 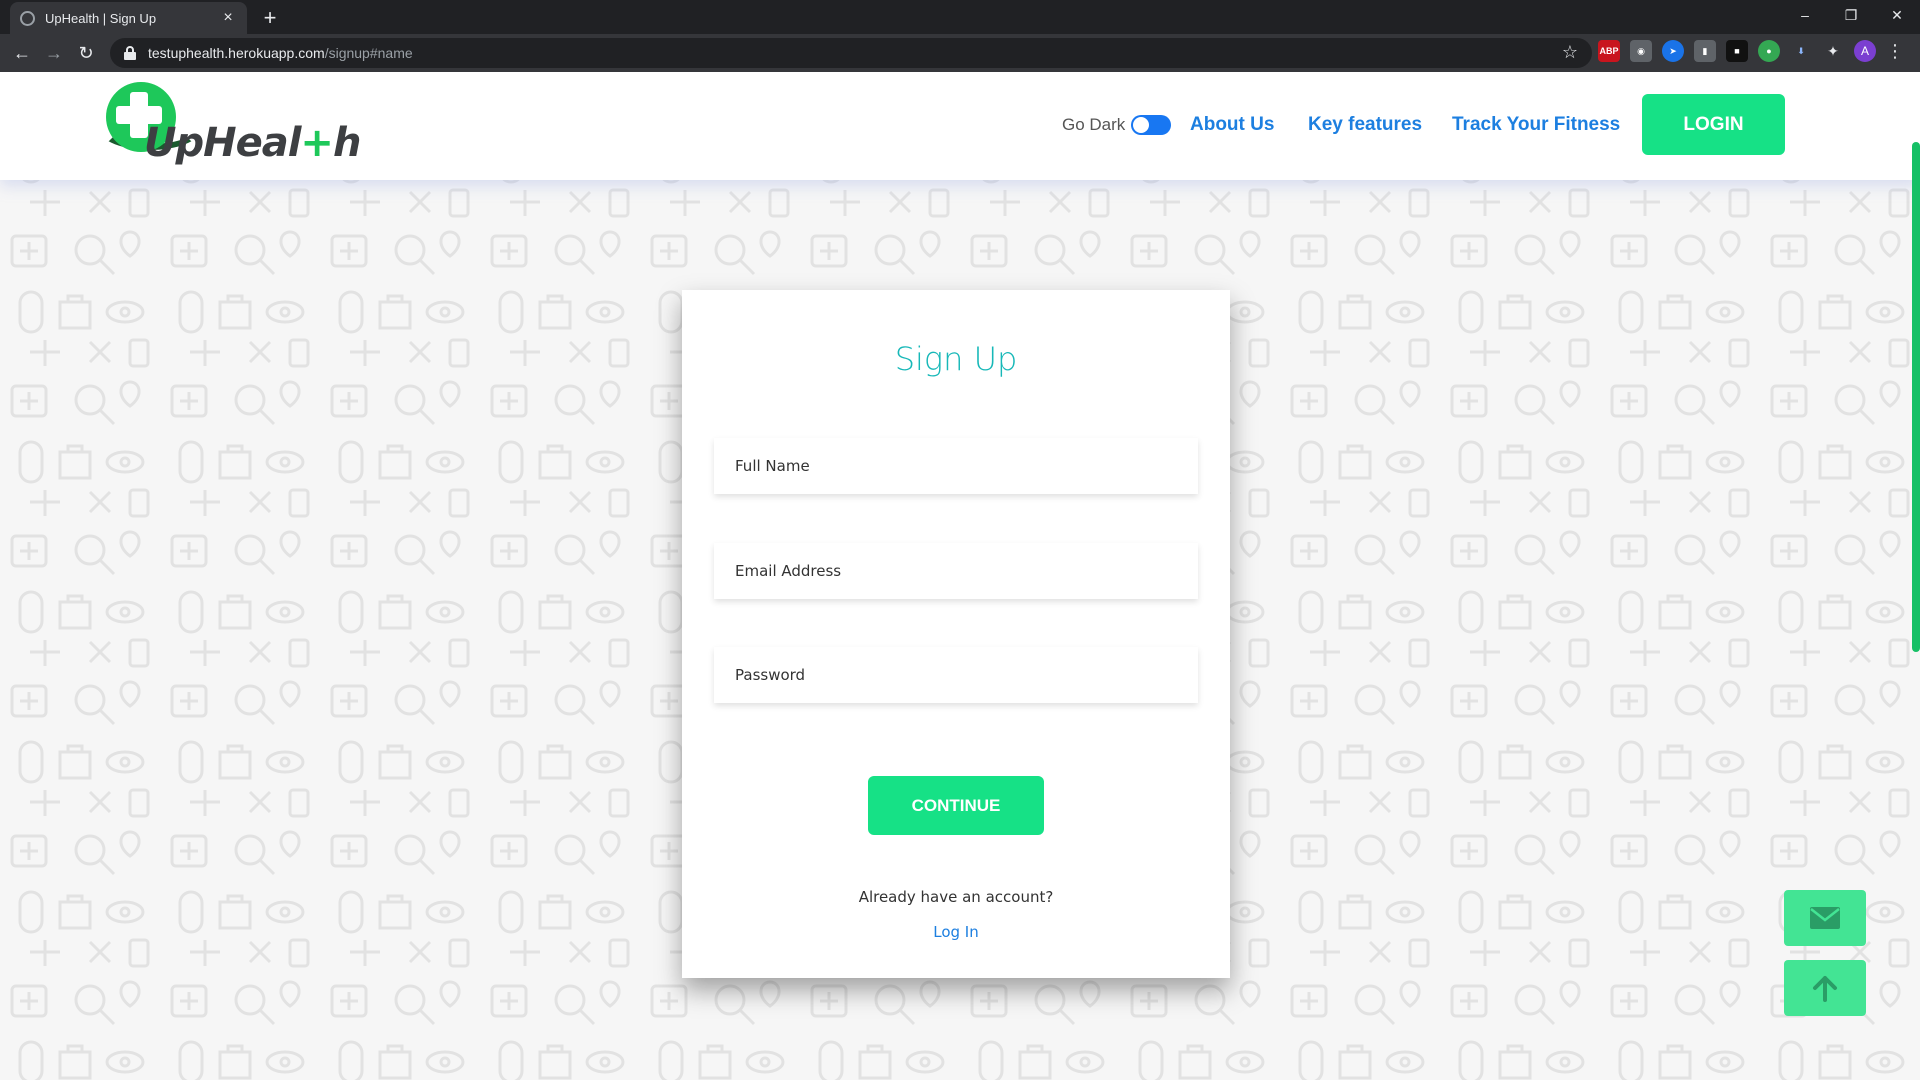 What do you see at coordinates (1801, 51) in the screenshot?
I see `download-extension-icon: ⬇` at bounding box center [1801, 51].